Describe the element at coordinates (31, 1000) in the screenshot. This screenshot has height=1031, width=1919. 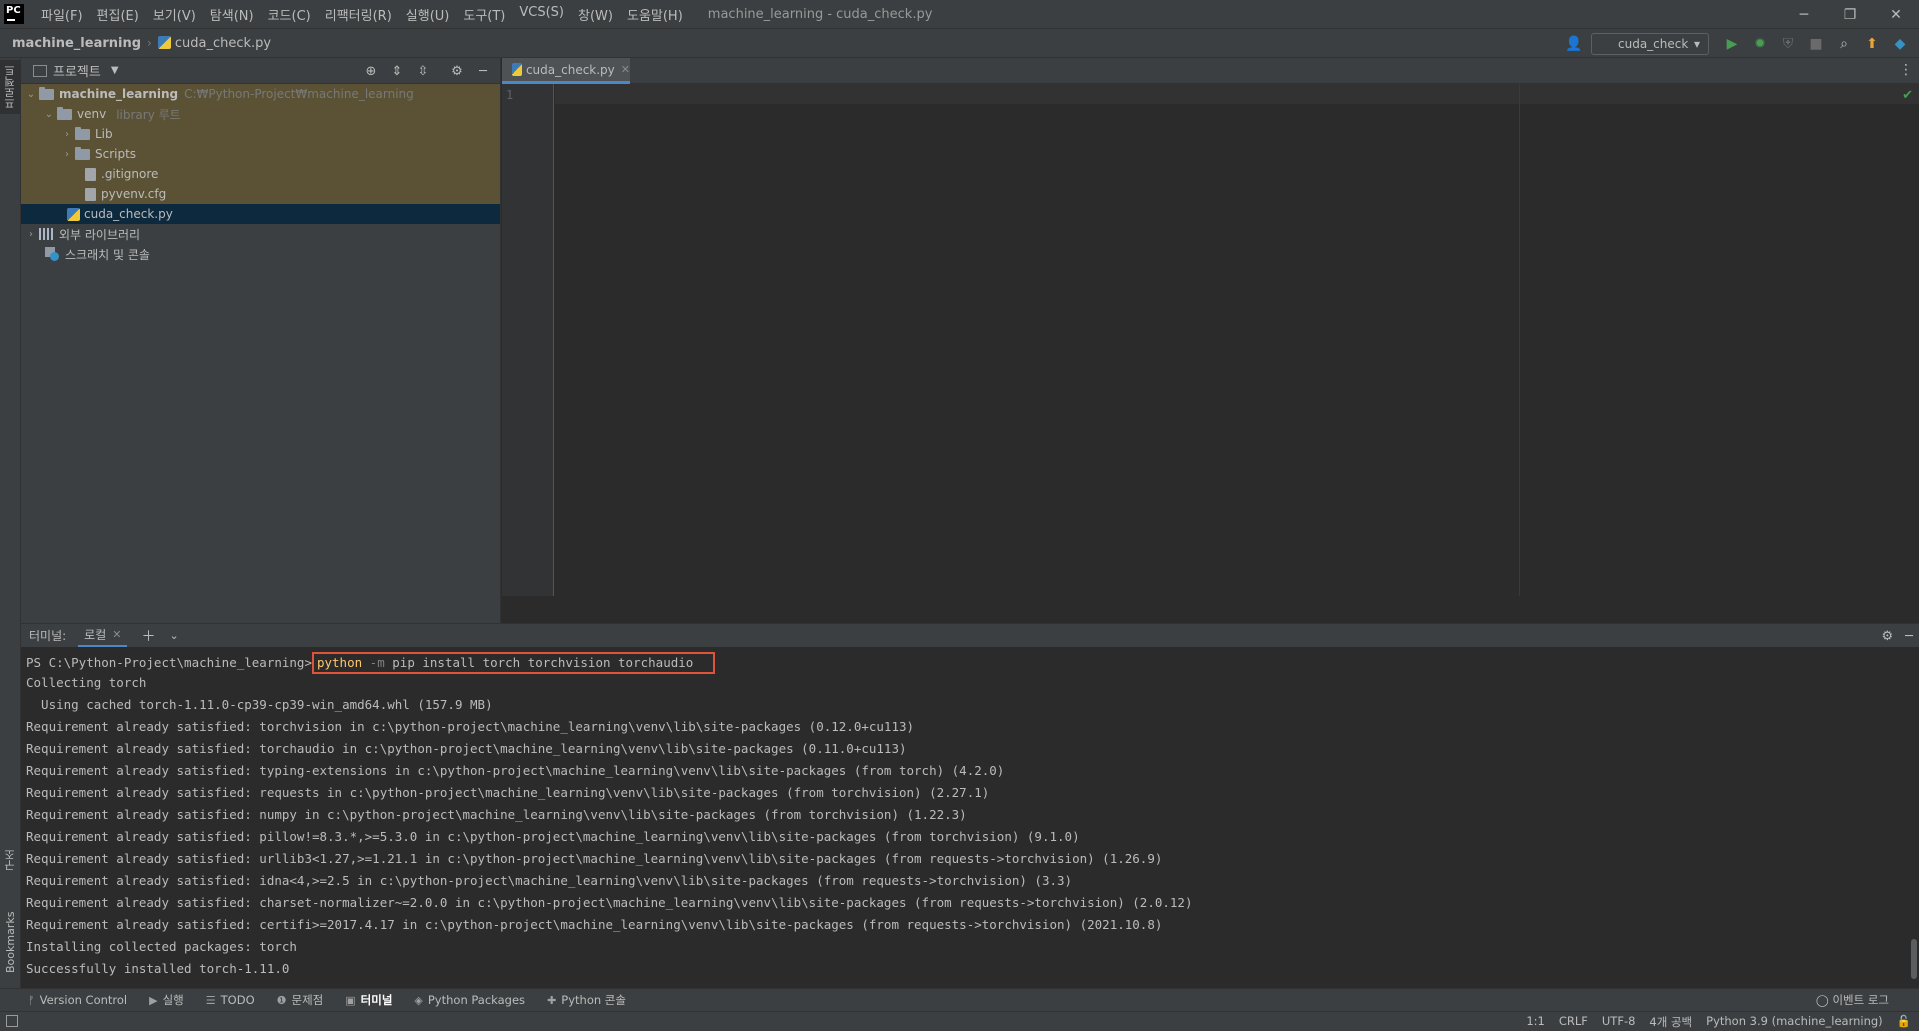
I see `version-control-icon: ᚠ` at that location.